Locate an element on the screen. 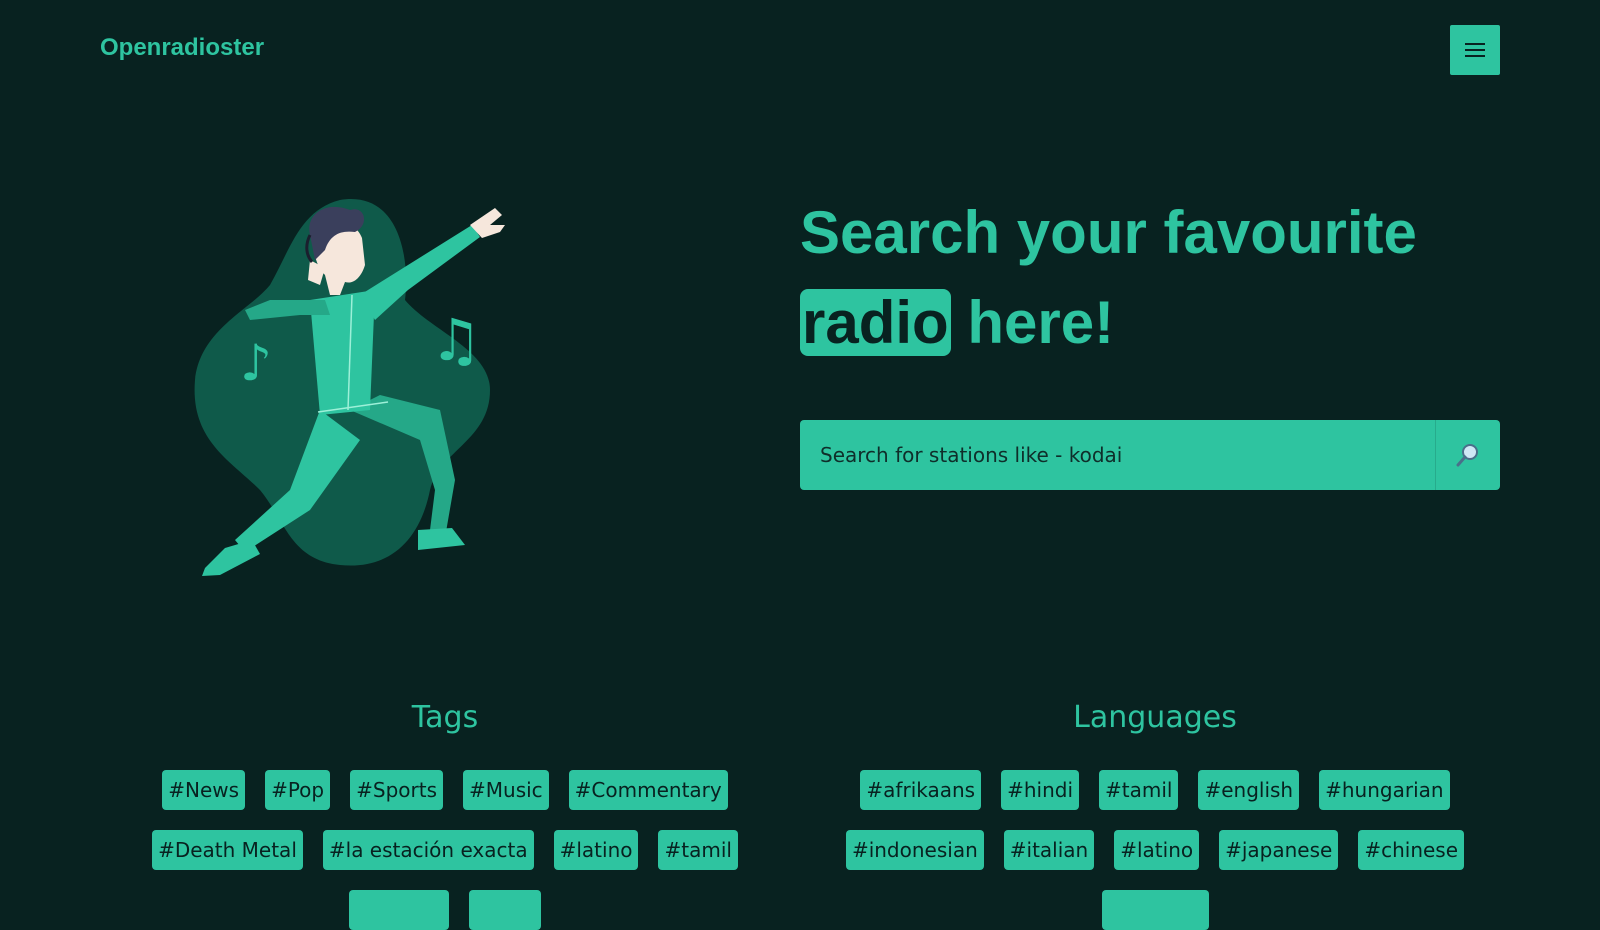  language-chip-partial is located at coordinates (1155, 910).